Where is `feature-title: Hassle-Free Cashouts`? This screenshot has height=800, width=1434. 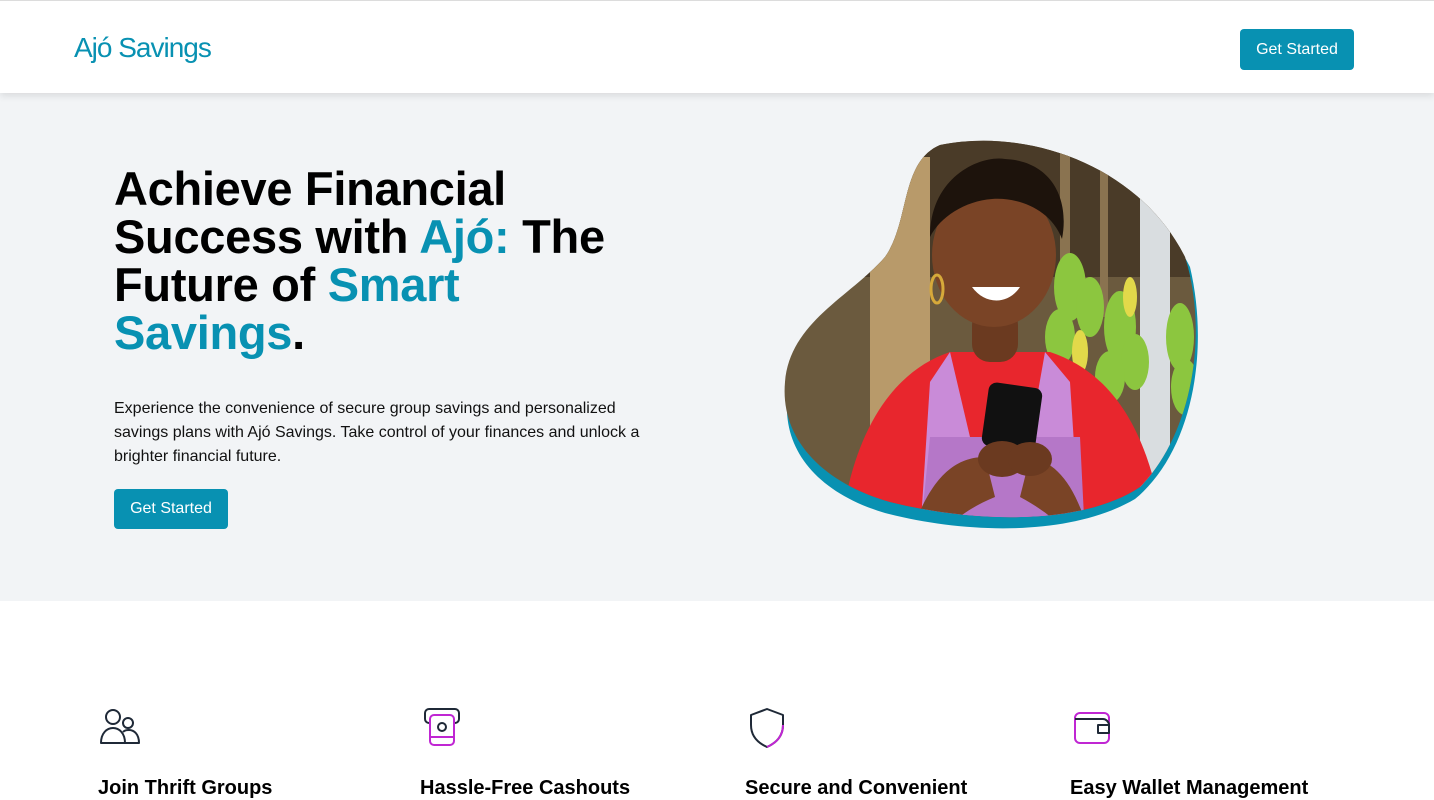
feature-title: Hassle-Free Cashouts is located at coordinates (525, 788).